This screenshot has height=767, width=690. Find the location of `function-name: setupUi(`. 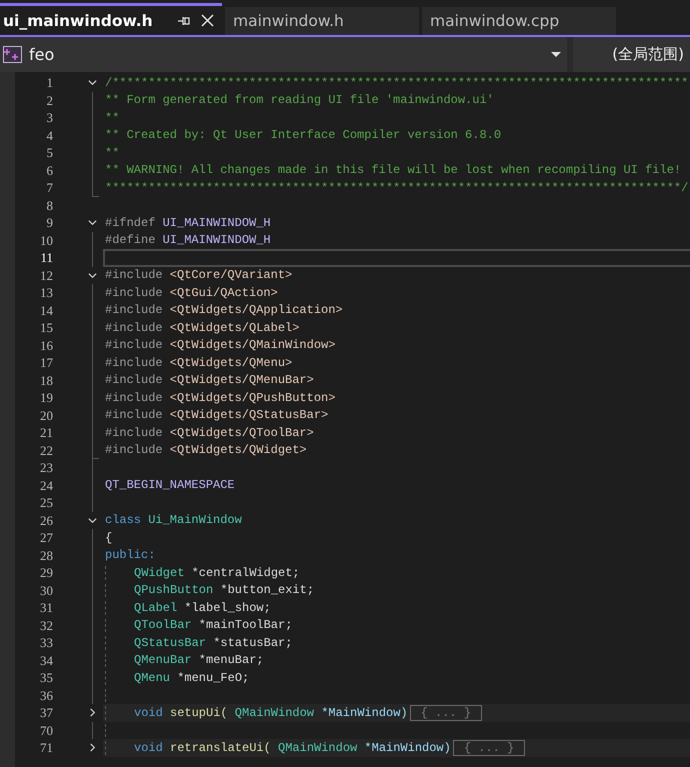

function-name: setupUi( is located at coordinates (199, 713).